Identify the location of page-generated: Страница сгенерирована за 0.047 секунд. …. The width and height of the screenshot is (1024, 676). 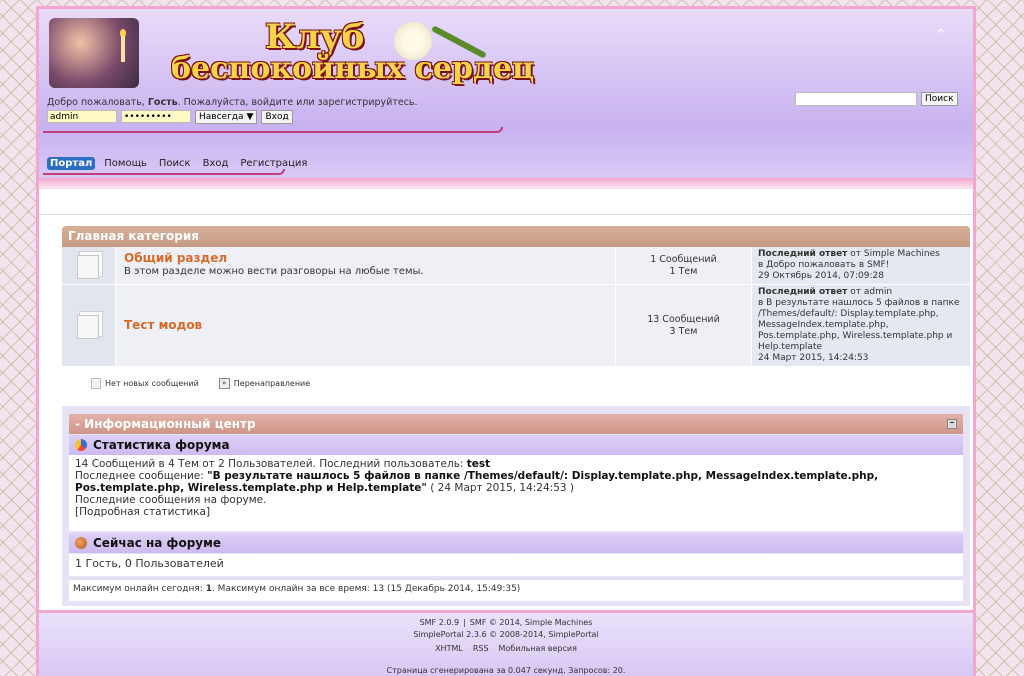
(506, 670).